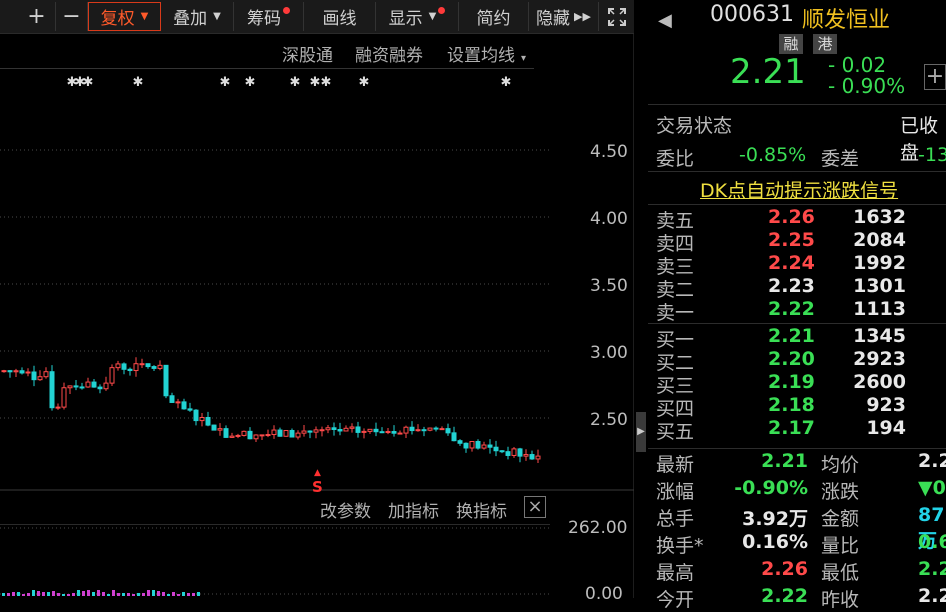 This screenshot has height=612, width=946. I want to click on xianshi-button: 显示 ▼, so click(417, 16).